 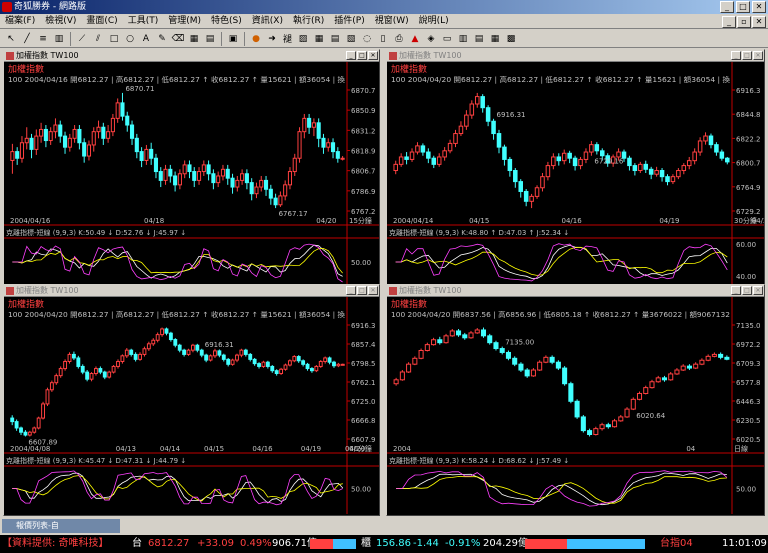 I want to click on menu-item: 管理(M), so click(x=184, y=21).